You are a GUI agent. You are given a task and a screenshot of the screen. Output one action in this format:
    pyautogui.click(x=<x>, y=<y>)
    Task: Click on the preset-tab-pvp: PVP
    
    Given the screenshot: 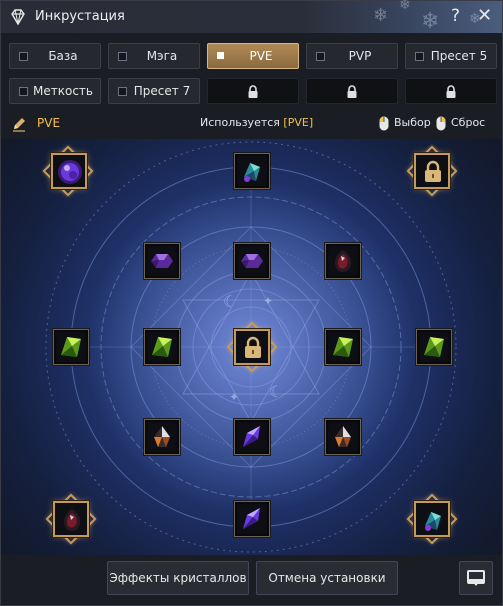 What is the action you would take?
    pyautogui.click(x=352, y=56)
    